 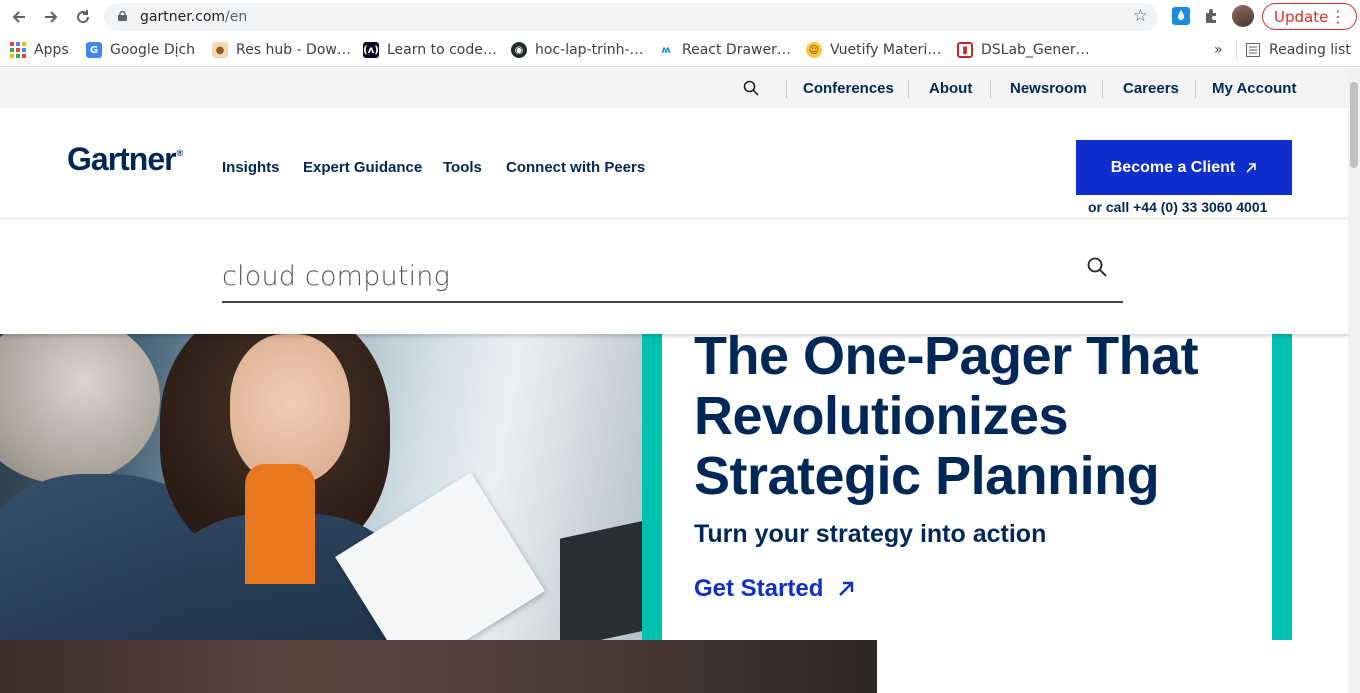 I want to click on browser-toolbar: gartner.com/en ☆ Update ⋮, so click(x=680, y=17).